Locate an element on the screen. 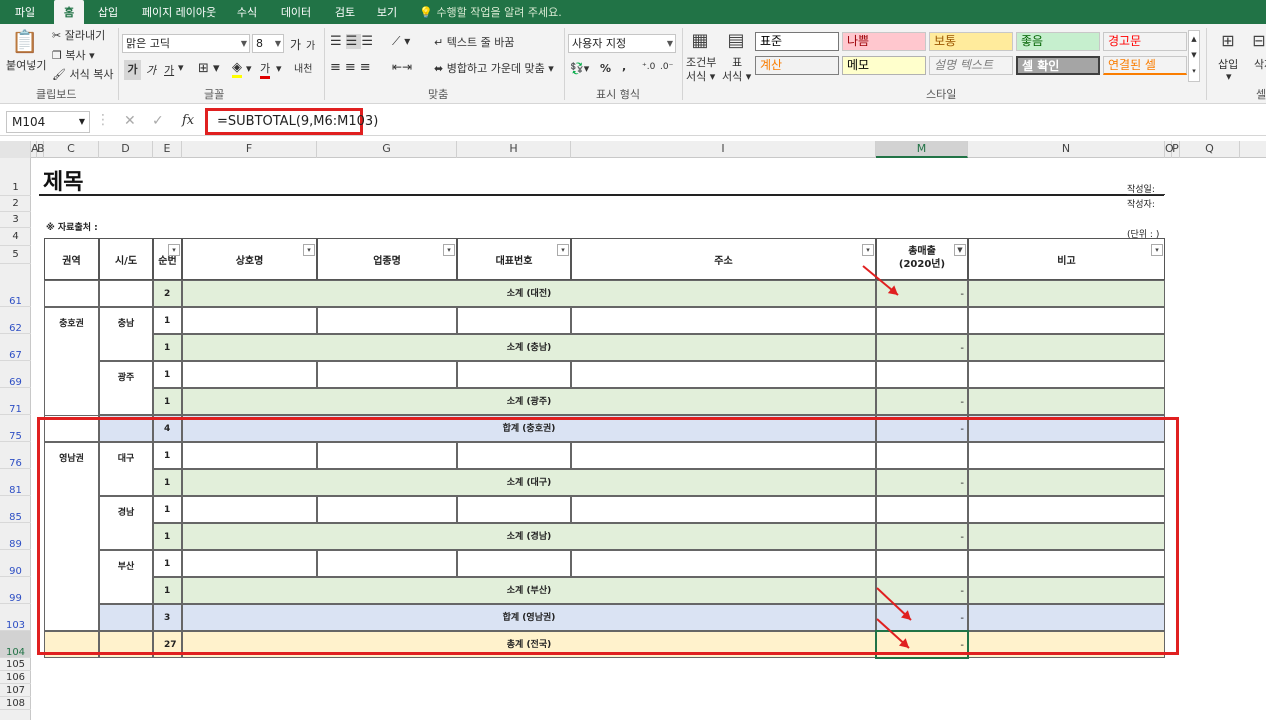 The image size is (1266, 720). cell-style-1: 나쁨 is located at coordinates (884, 41).